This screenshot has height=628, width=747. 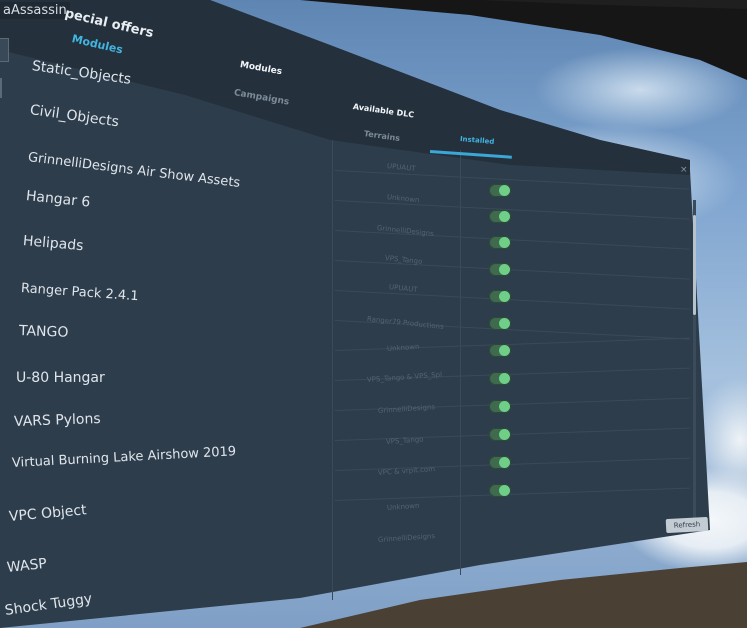 I want to click on refresh-button: Refresh, so click(x=687, y=525).